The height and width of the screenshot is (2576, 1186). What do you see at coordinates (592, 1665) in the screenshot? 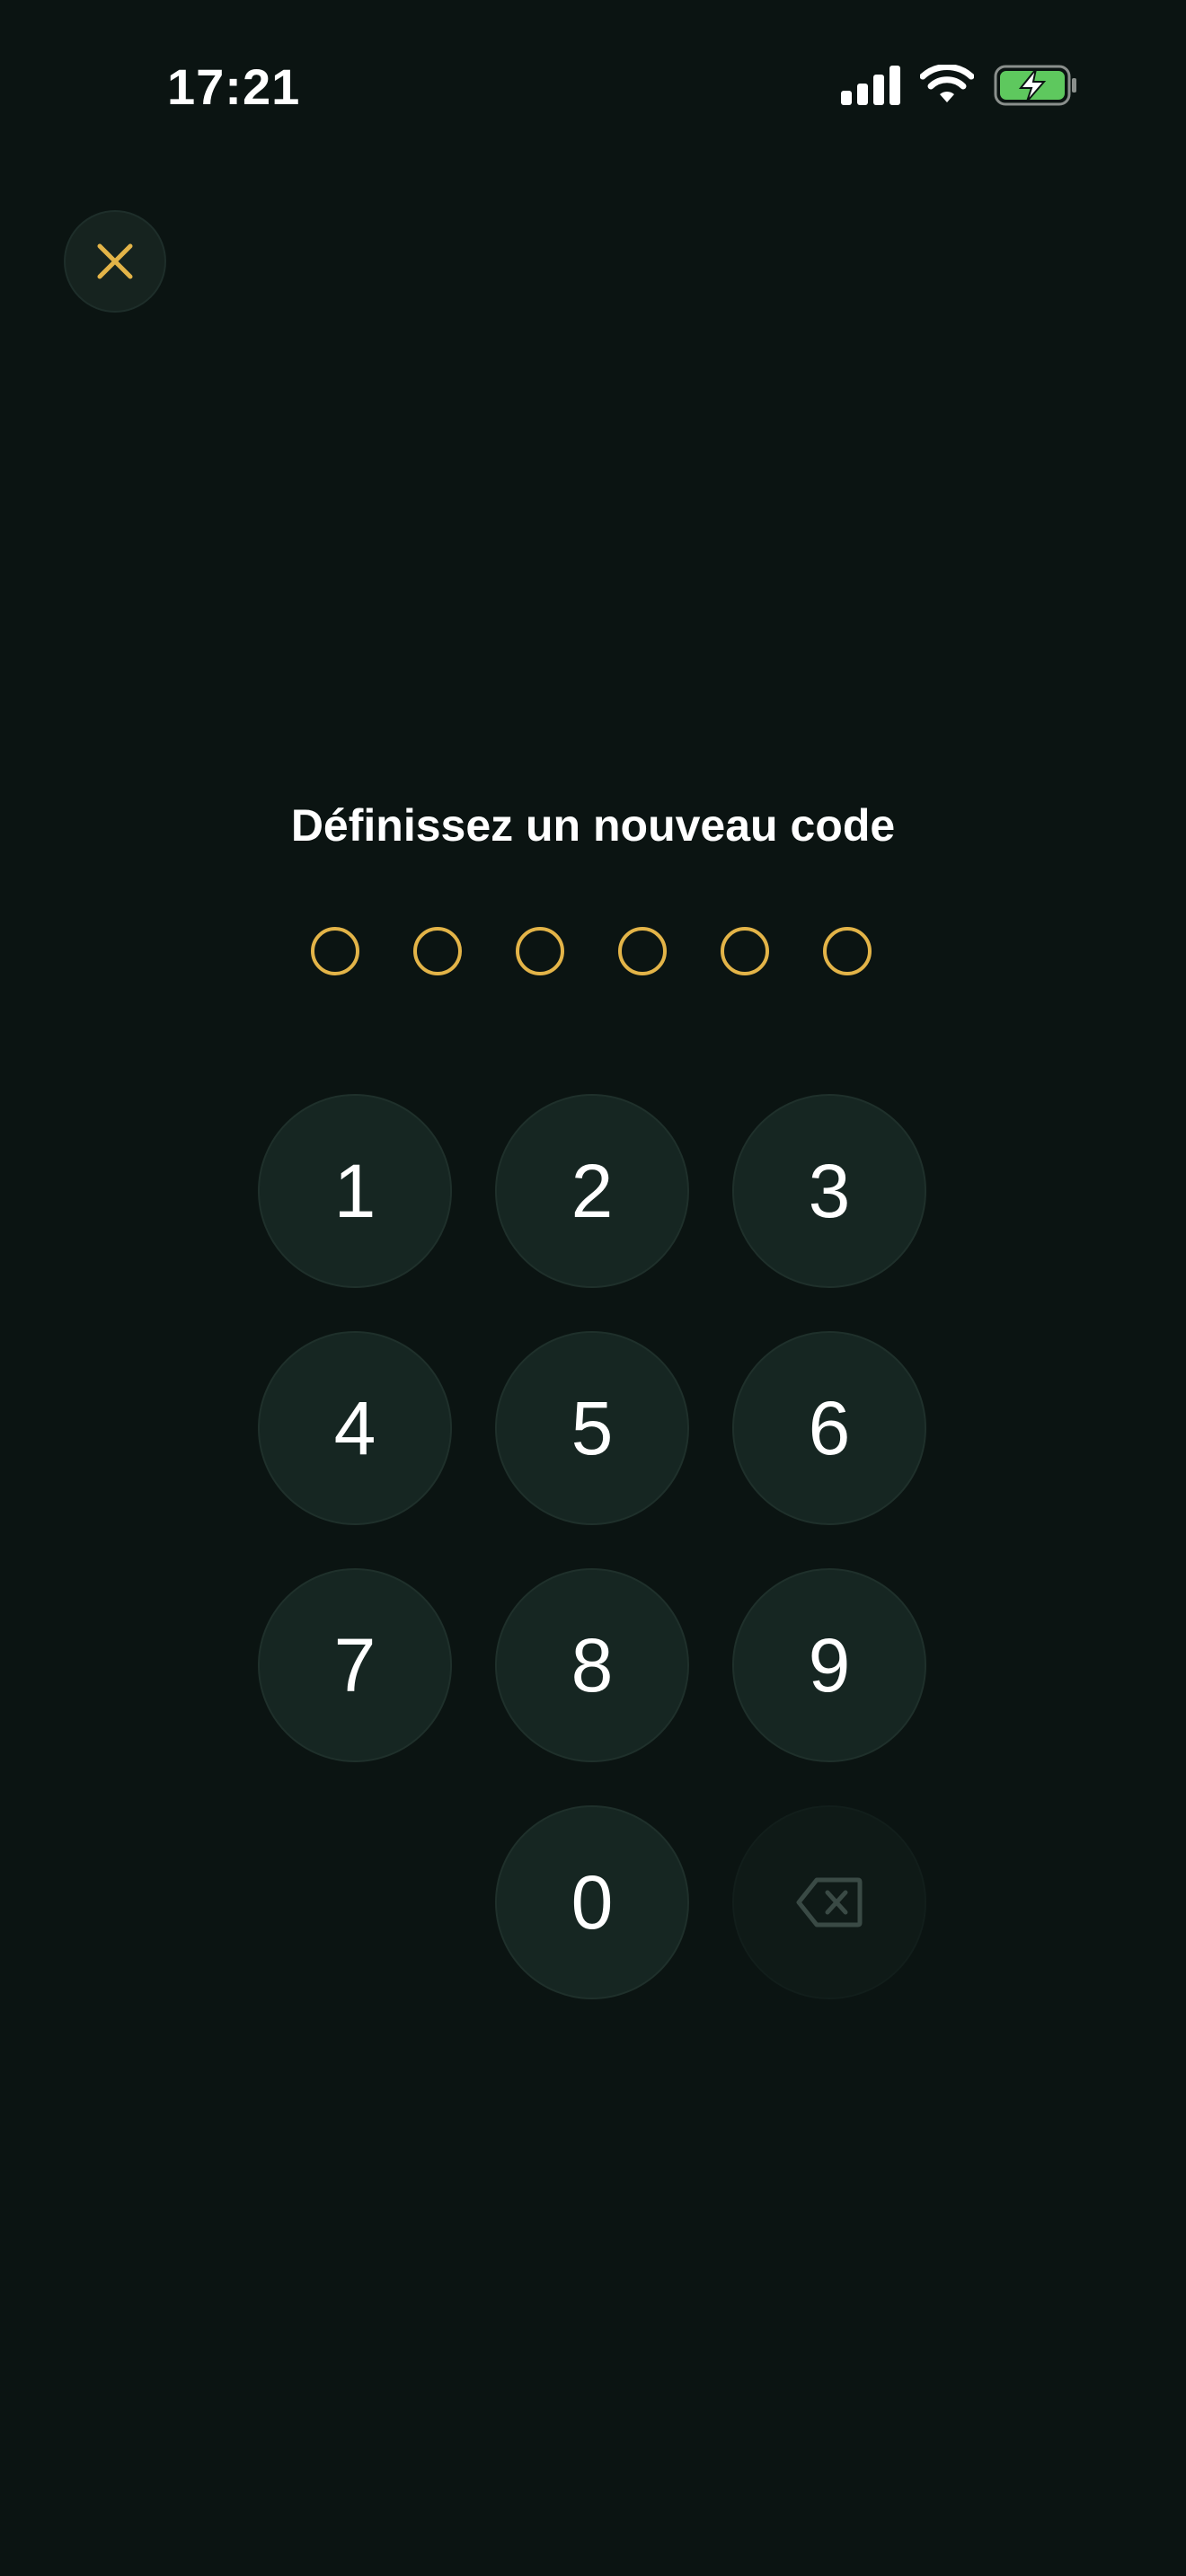
I see `key-8: 8` at bounding box center [592, 1665].